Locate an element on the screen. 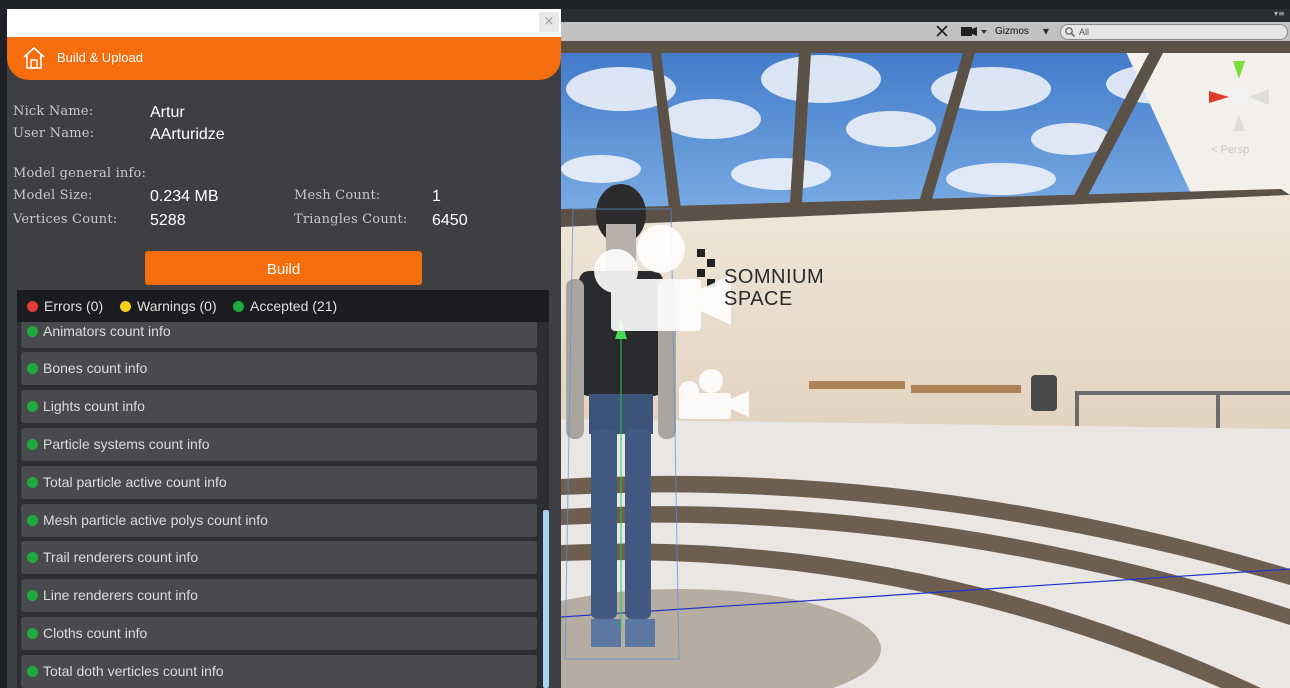  accepted-filter: Accepted (21) is located at coordinates (285, 306).